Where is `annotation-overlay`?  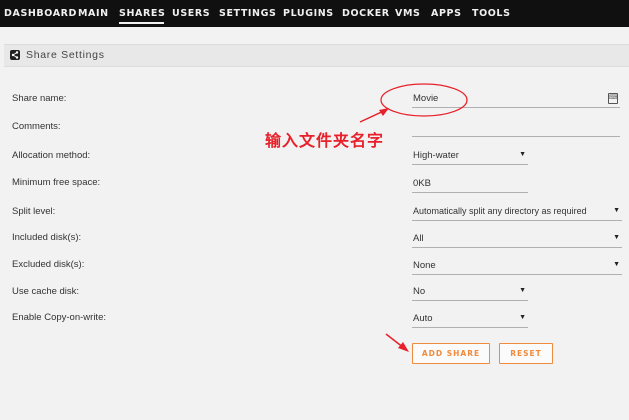 annotation-overlay is located at coordinates (413, 217).